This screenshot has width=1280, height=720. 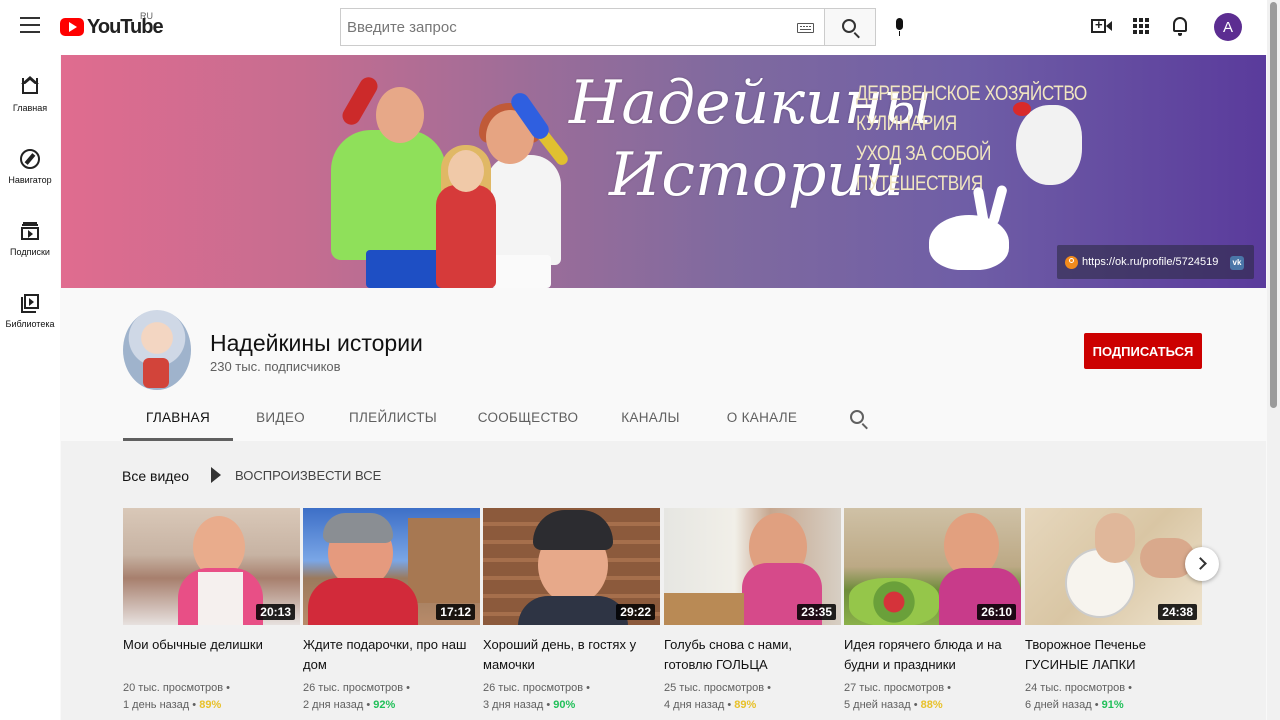 What do you see at coordinates (1049, 145) in the screenshot?
I see `hen-image` at bounding box center [1049, 145].